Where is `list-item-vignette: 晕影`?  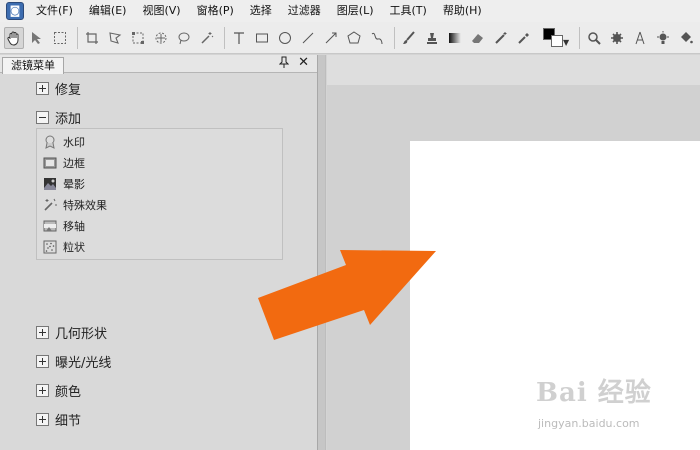 list-item-vignette: 晕影 is located at coordinates (64, 184).